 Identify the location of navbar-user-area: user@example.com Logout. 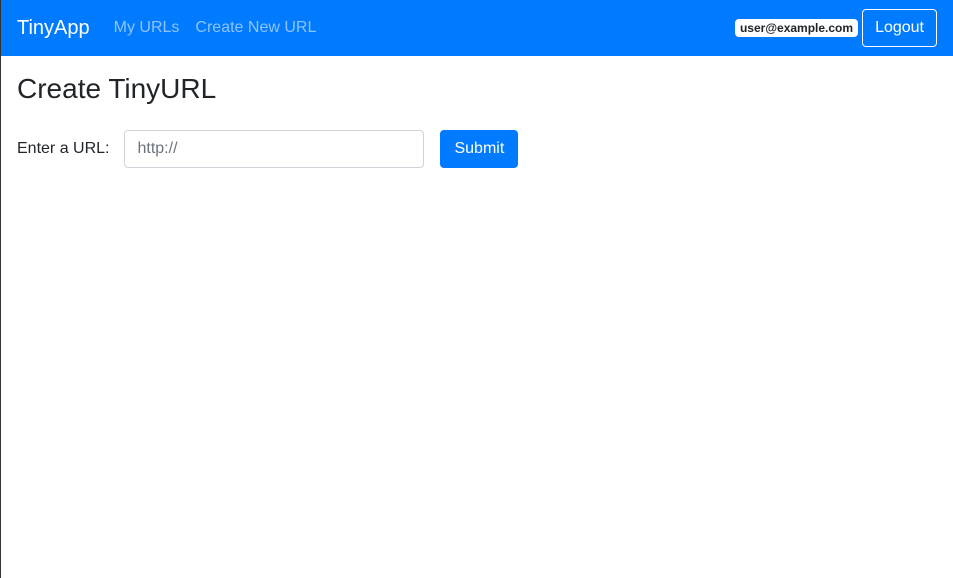
(835, 28).